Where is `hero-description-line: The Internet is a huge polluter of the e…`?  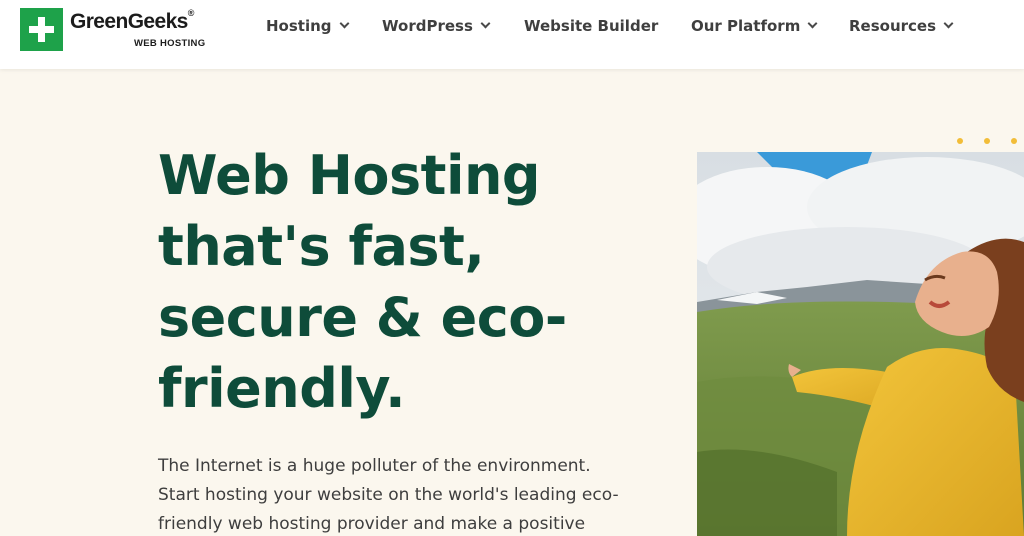
hero-description-line: The Internet is a huge polluter of the e… is located at coordinates (374, 466).